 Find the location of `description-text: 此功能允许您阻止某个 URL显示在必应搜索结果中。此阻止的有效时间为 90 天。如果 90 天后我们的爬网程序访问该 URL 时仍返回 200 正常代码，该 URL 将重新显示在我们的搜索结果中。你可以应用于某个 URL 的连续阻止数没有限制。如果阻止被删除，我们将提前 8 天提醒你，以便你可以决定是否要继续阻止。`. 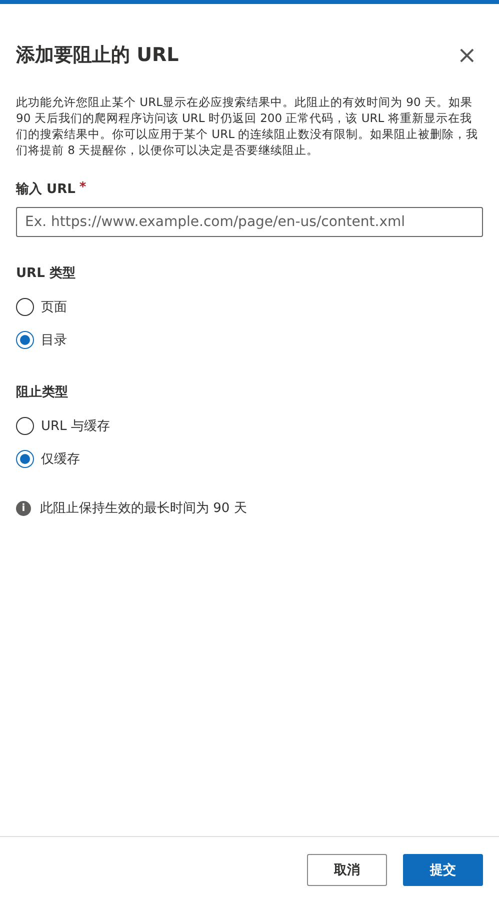

description-text: 此功能允许您阻止某个 URL显示在必应搜索结果中。此阻止的有效时间为 90 天。如果 90 天后我们的爬网程序访问该 URL 时仍返回 200 正常代码，该 URL 将重新显示在我们的搜索结果中。你可以应用于某个 URL 的连续阻止数没有限制。如果阻止被删除，我们将提前 8 天提醒你，以便你可以决定是否要继续阻止。 is located at coordinates (248, 126).